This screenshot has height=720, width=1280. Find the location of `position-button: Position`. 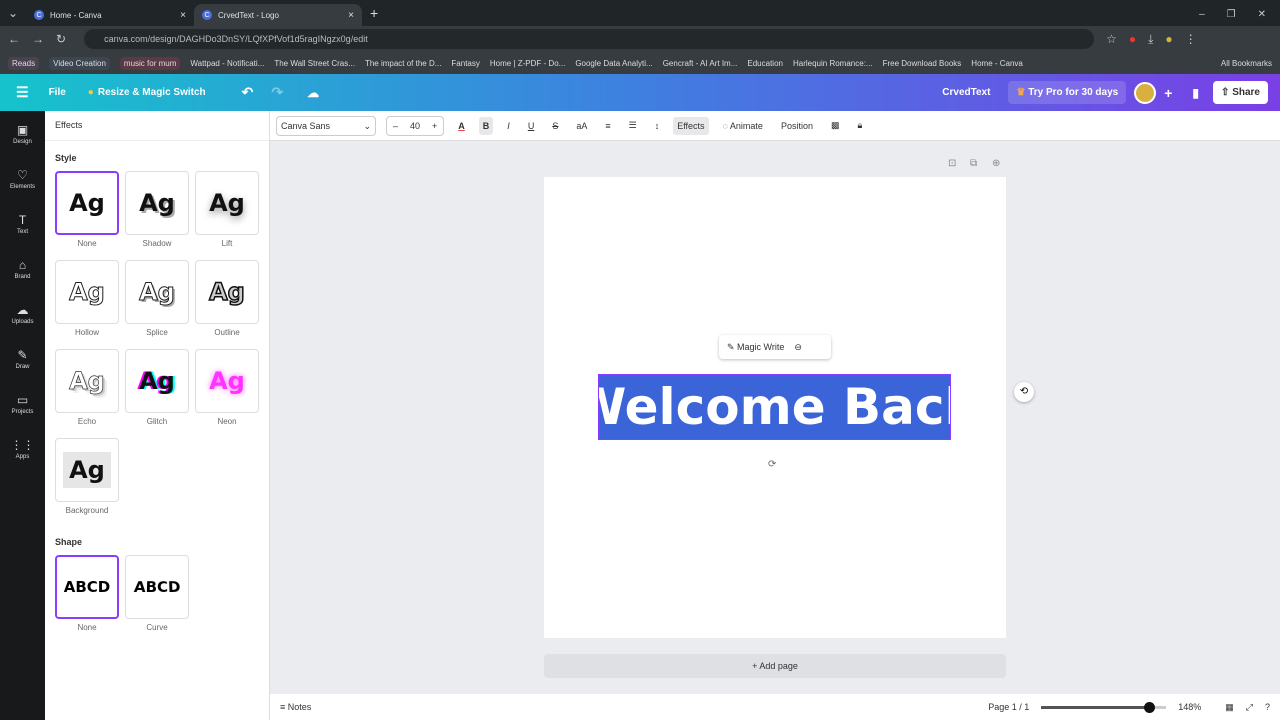

position-button: Position is located at coordinates (797, 126).